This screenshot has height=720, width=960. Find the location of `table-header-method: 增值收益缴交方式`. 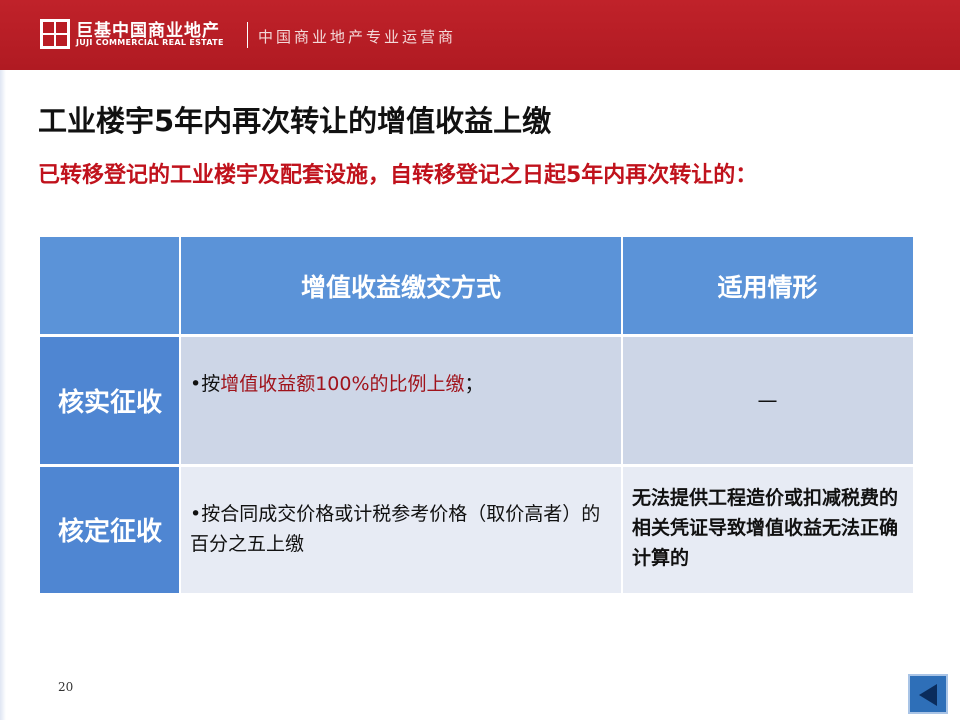

table-header-method: 增值收益缴交方式 is located at coordinates (401, 286).